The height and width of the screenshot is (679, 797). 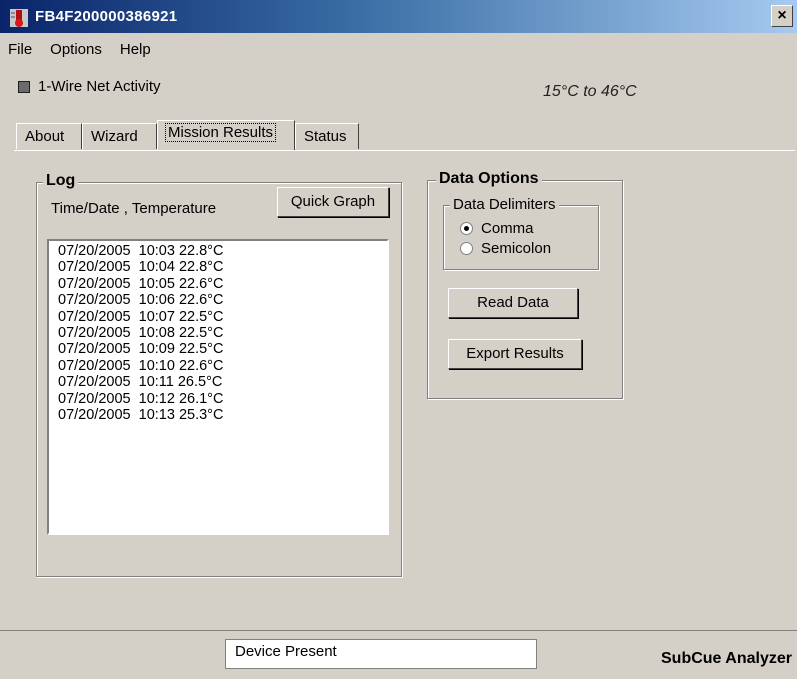 What do you see at coordinates (106, 16) in the screenshot?
I see `window-title: FB4F200000386921` at bounding box center [106, 16].